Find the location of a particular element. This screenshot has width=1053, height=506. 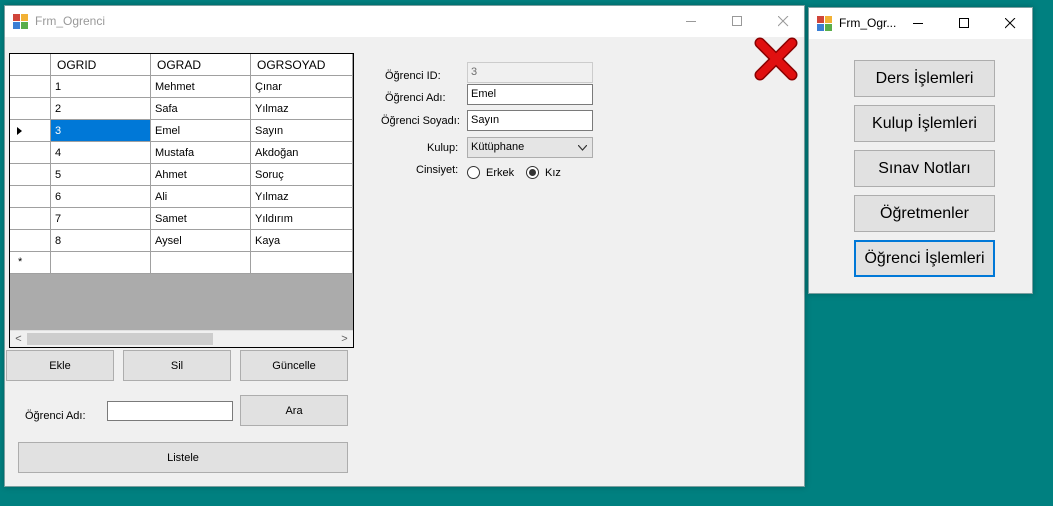

scroll-thumb is located at coordinates (120, 339).